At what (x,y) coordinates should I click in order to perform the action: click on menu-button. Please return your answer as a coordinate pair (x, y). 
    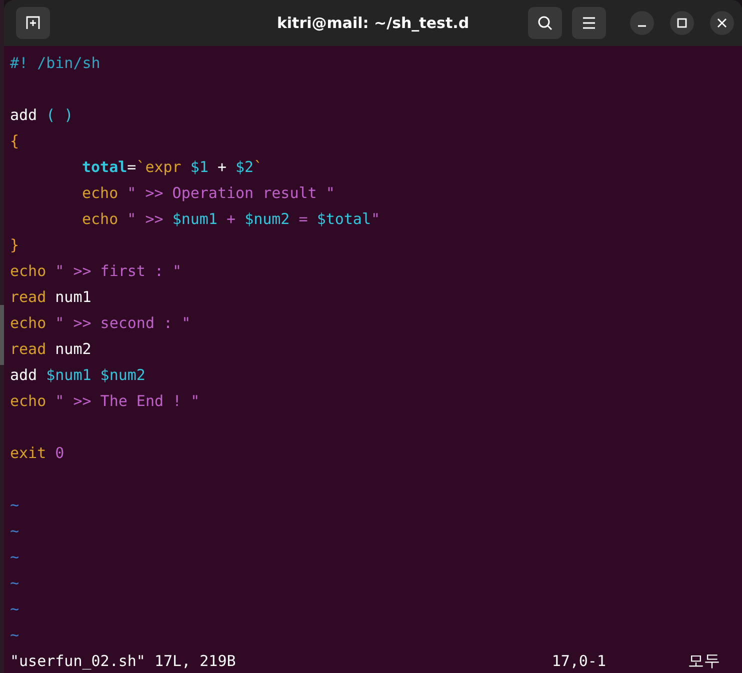
    Looking at the image, I should click on (589, 23).